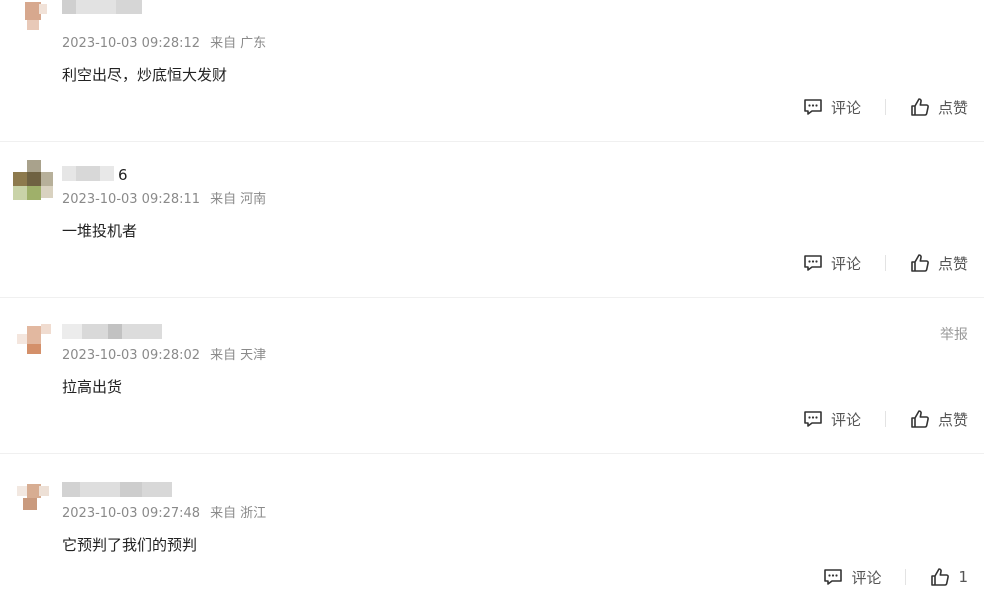  What do you see at coordinates (130, 545) in the screenshot?
I see `comment-content: 它预判了我们的预判` at bounding box center [130, 545].